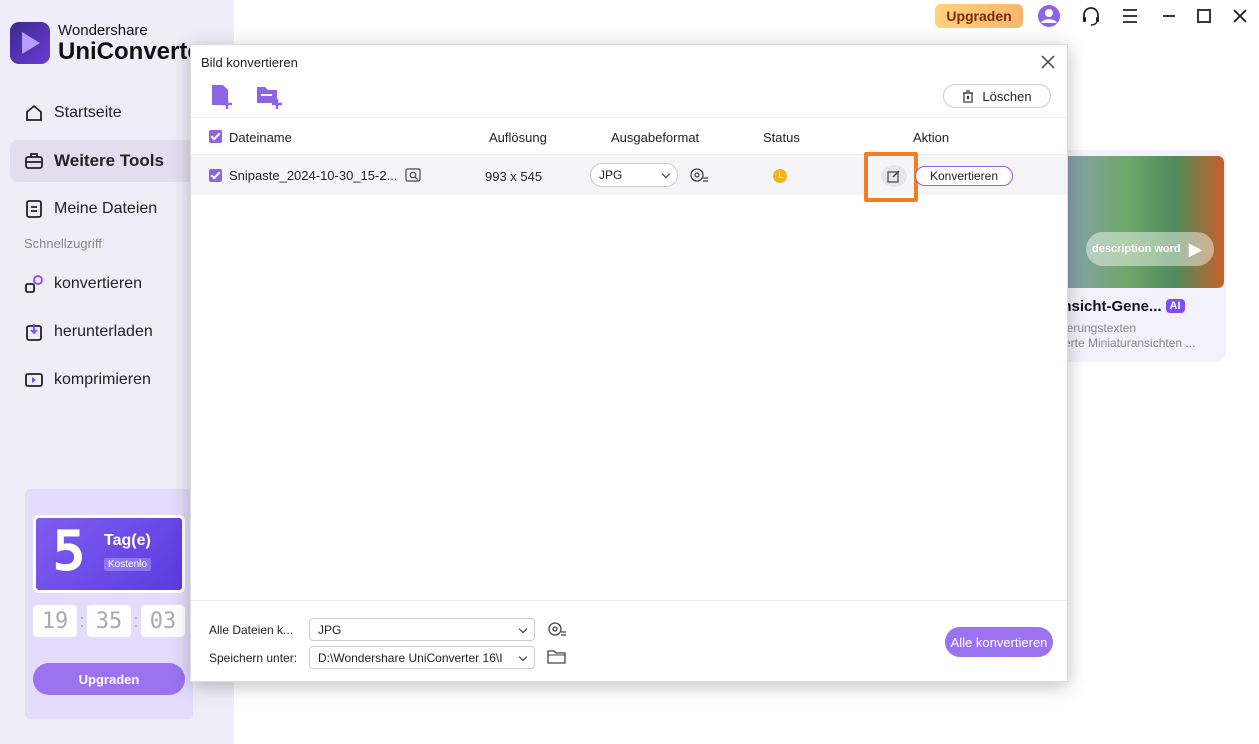 This screenshot has height=744, width=1259. Describe the element at coordinates (422, 629) in the screenshot. I see `all-files-format-select: JPG` at that location.